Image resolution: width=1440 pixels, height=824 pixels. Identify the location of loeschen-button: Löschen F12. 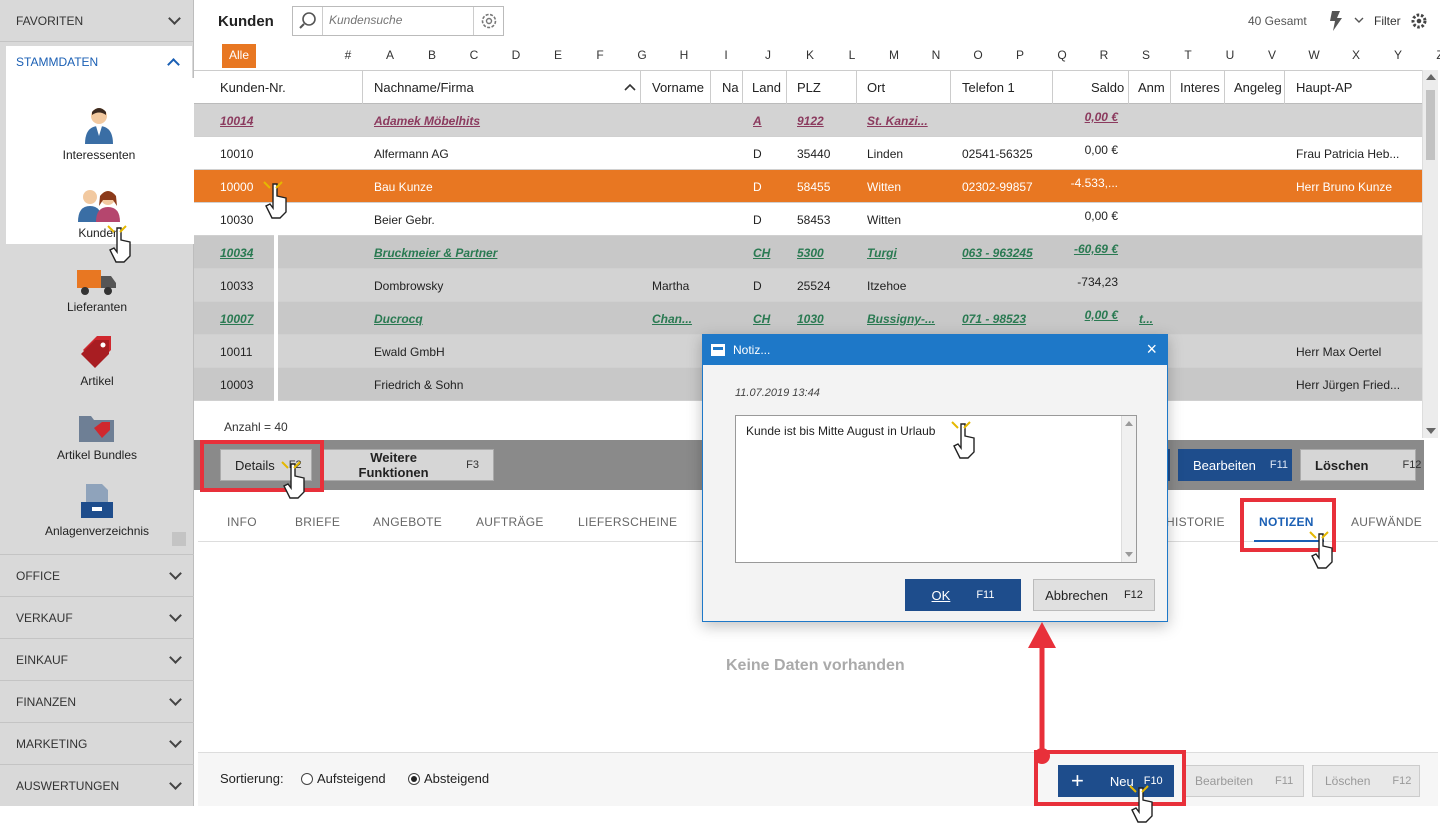
(1360, 465).